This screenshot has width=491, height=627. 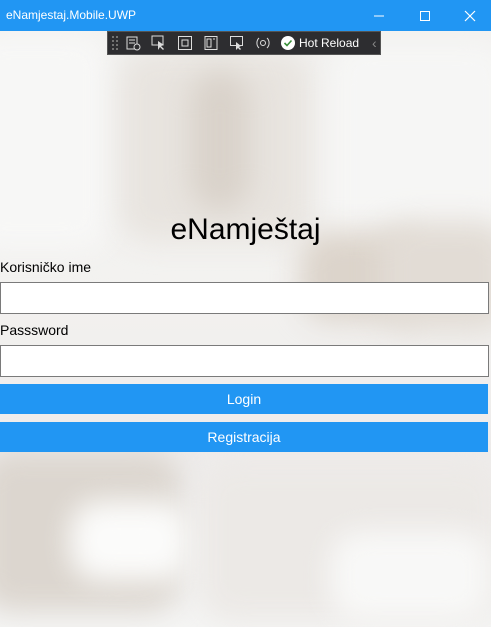 What do you see at coordinates (244, 437) in the screenshot?
I see `register-button: Registracija` at bounding box center [244, 437].